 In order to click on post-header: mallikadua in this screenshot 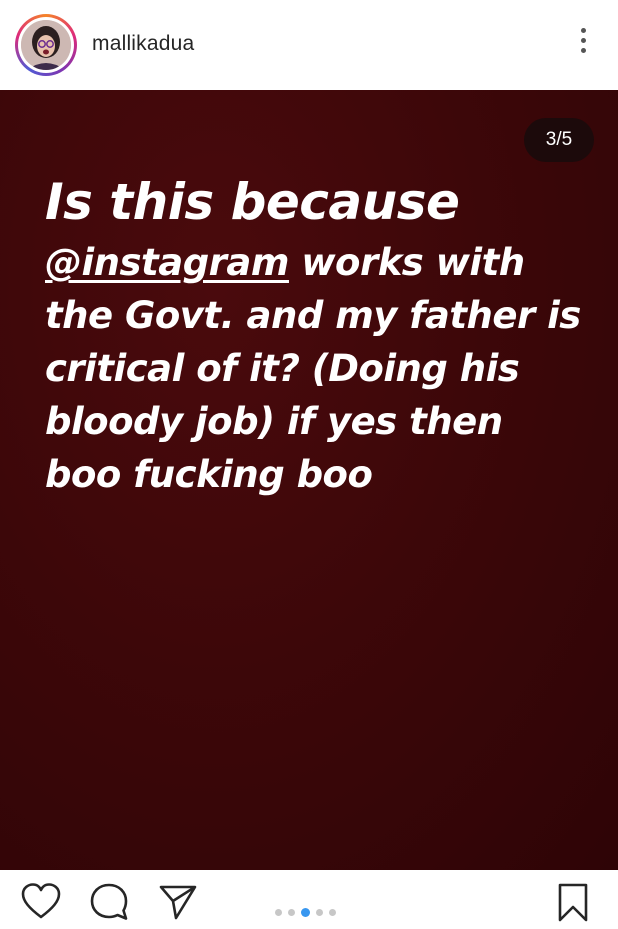, I will do `click(309, 45)`.